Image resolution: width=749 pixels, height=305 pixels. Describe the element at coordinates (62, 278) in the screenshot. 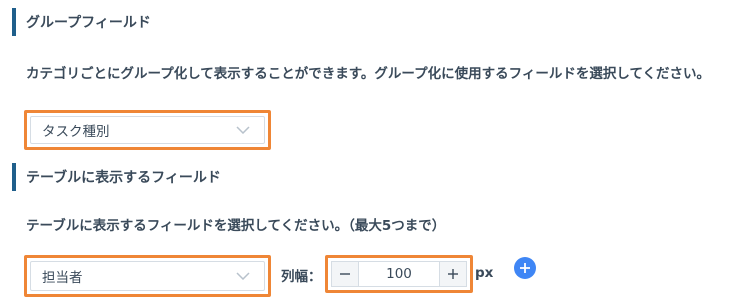

I see `table-field-select-value: 担当者` at that location.